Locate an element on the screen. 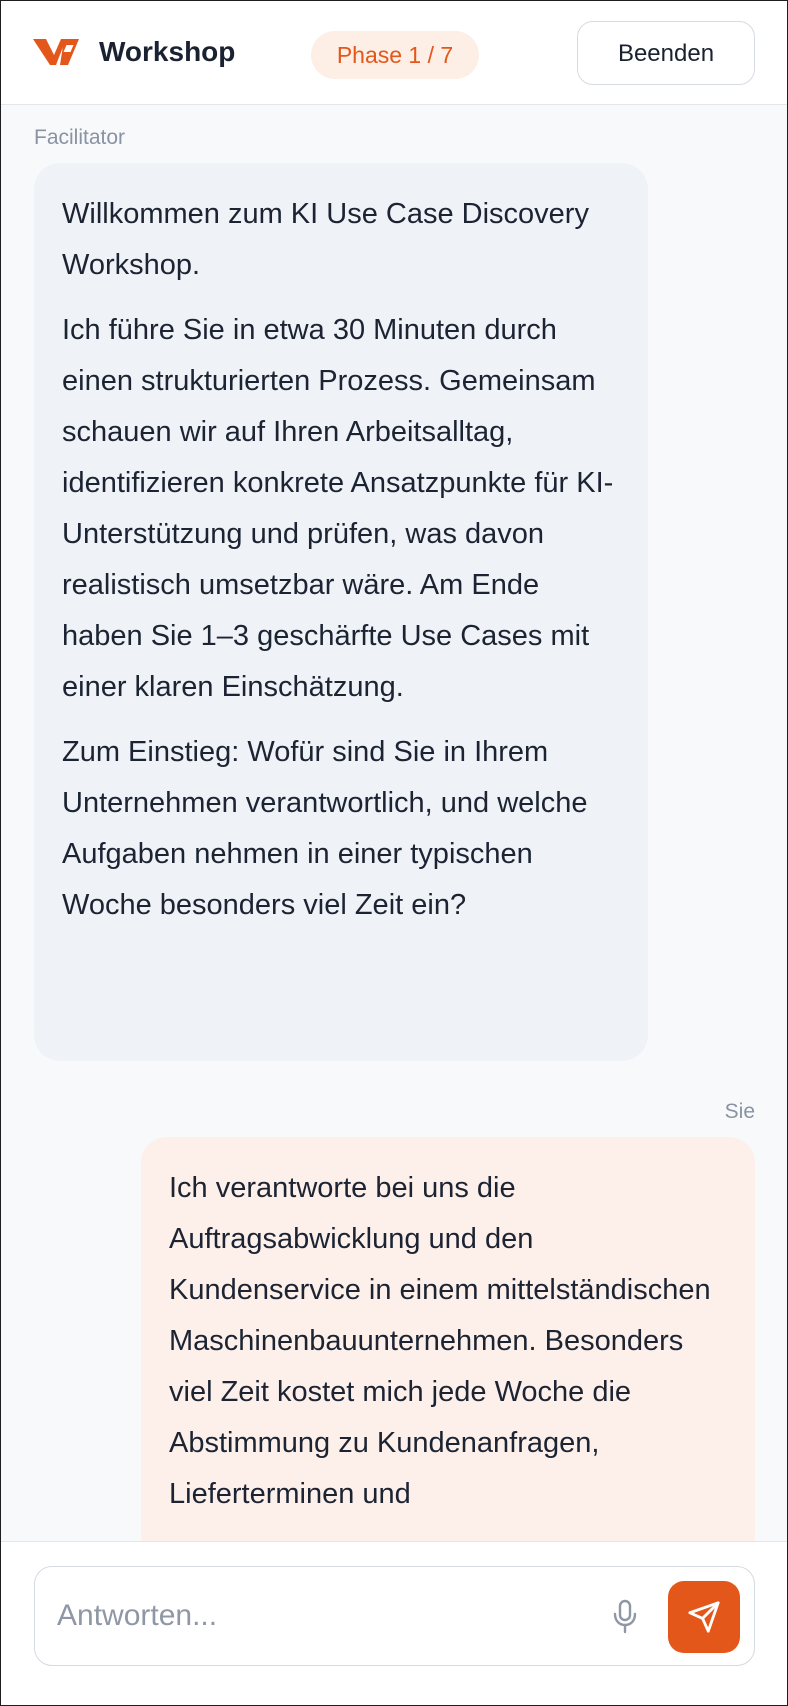  answer-input-box is located at coordinates (394, 1616).